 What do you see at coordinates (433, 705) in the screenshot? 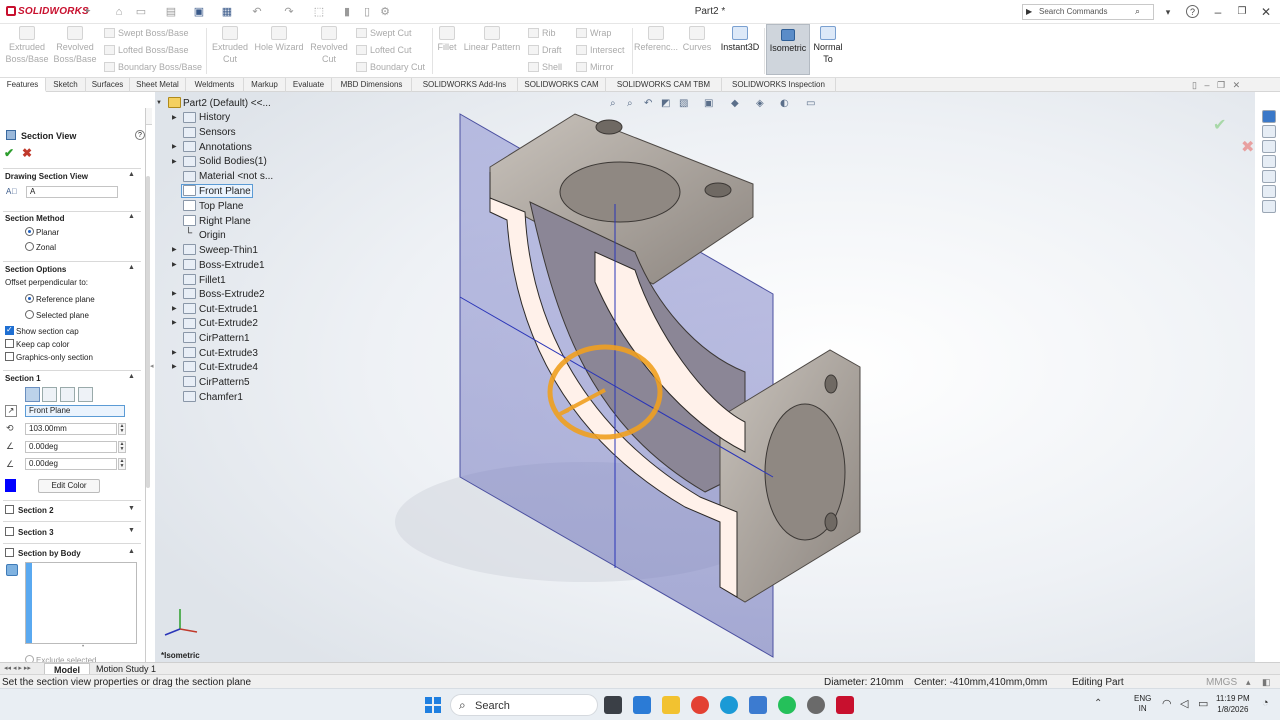
I see `windows-start-icon` at bounding box center [433, 705].